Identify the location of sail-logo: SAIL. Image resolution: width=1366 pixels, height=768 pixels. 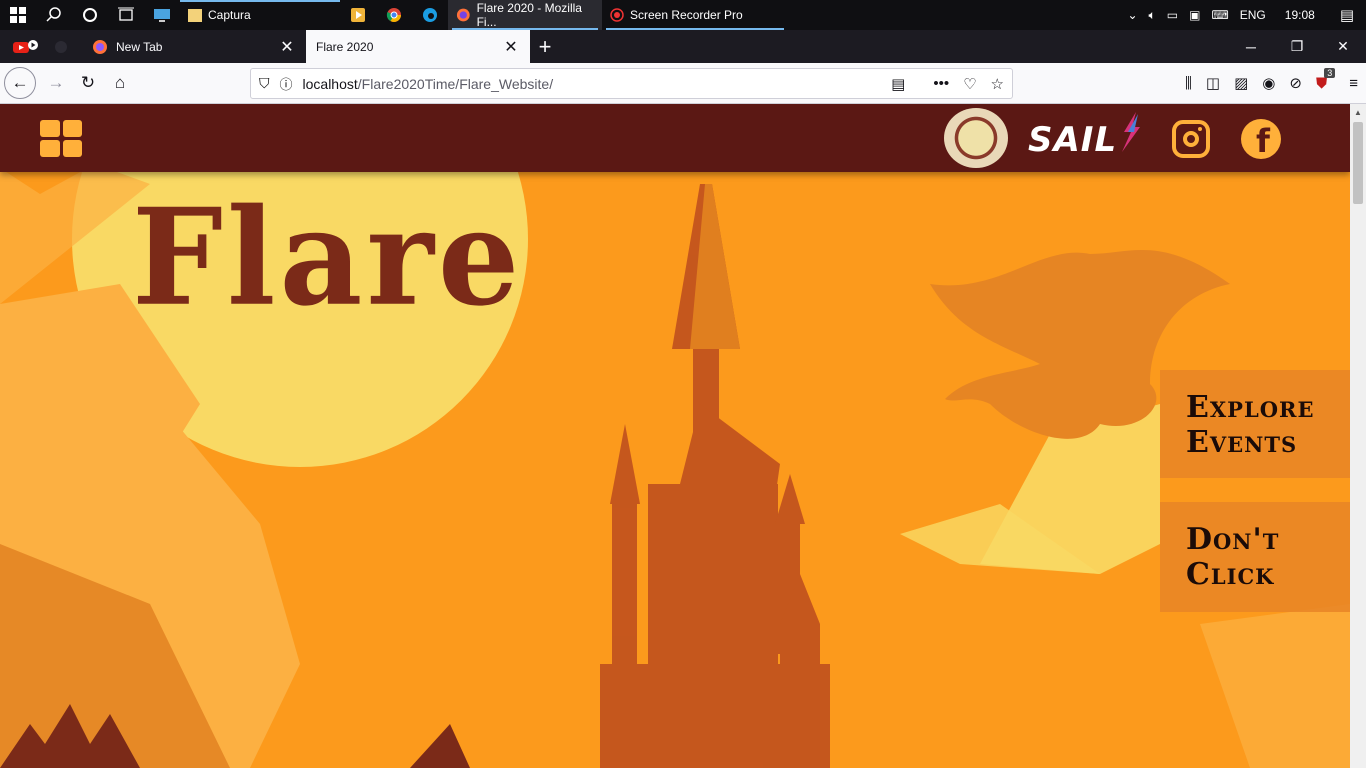
(1072, 140).